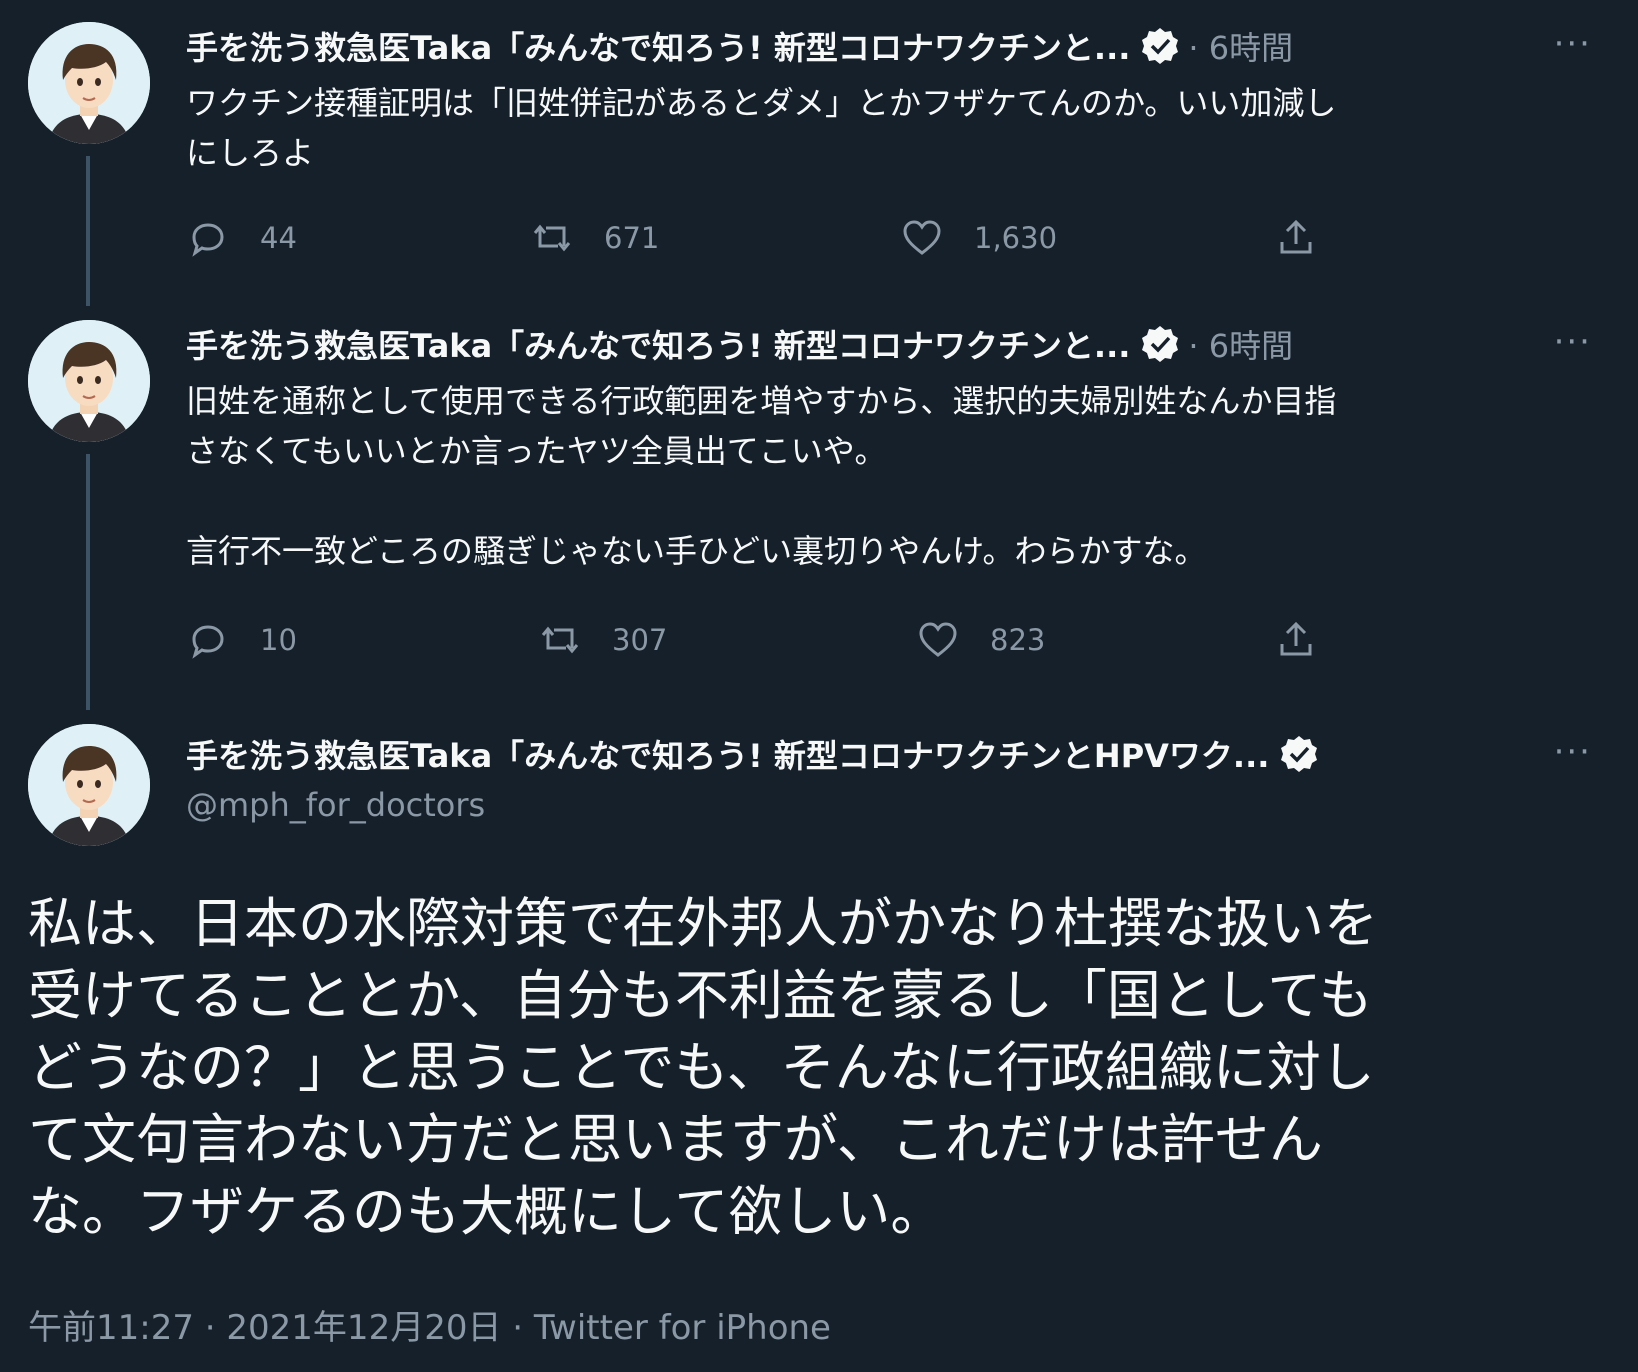  What do you see at coordinates (241, 640) in the screenshot?
I see `reply-button: 10` at bounding box center [241, 640].